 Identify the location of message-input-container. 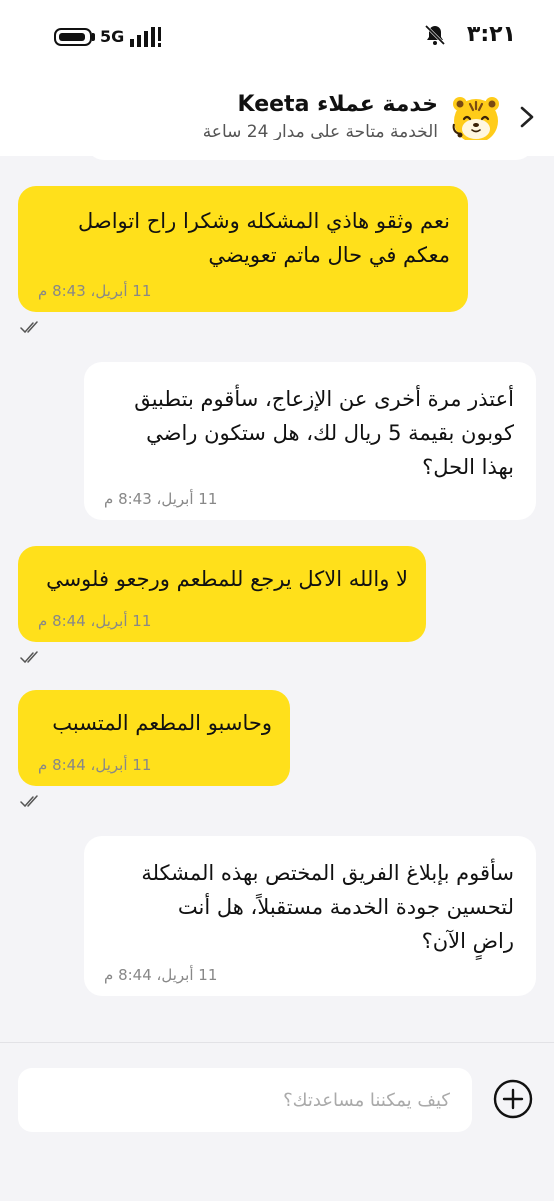
(245, 1100).